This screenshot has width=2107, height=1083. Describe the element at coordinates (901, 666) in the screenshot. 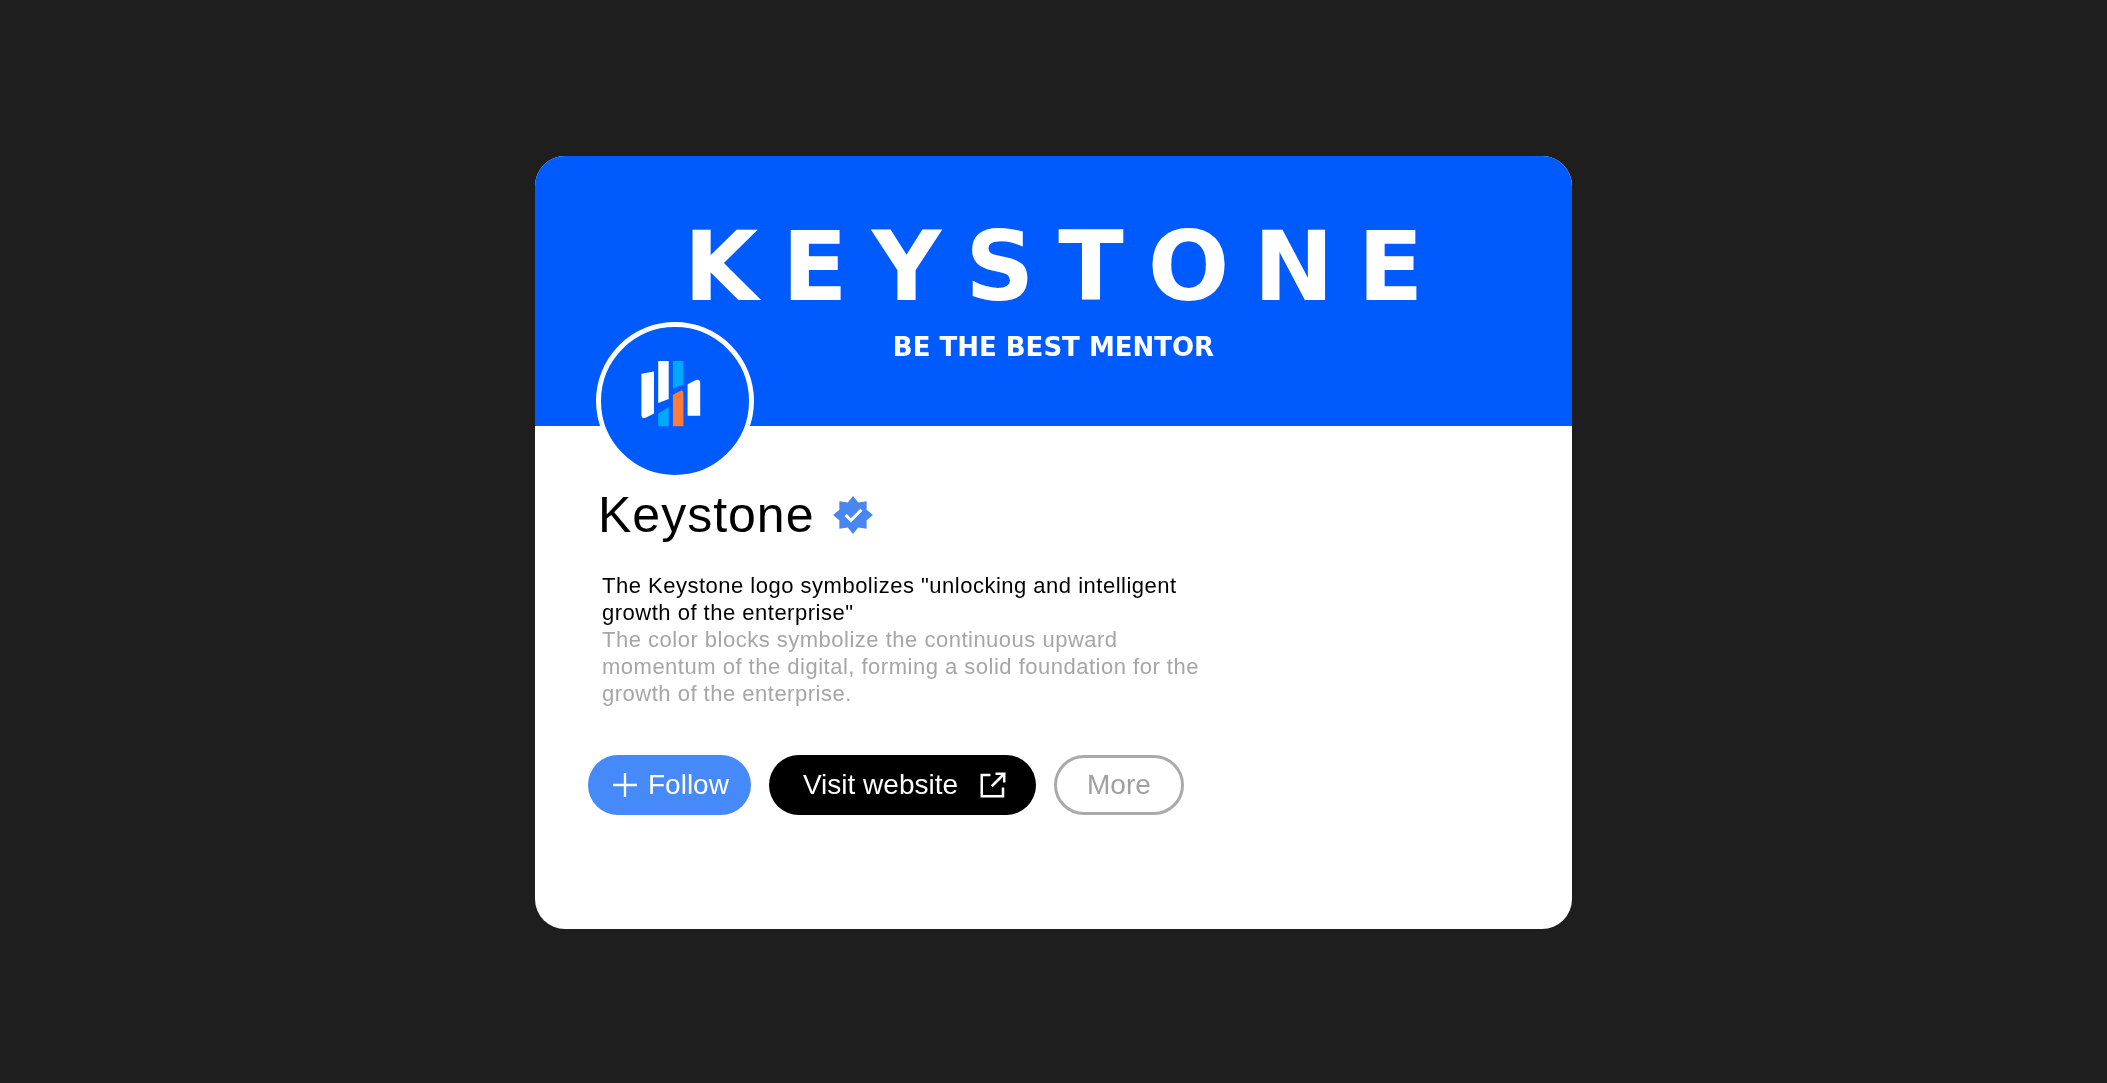

I see `description-details: The color blocks symbolize the continuous upward momentum of the digital, forming a solid foundation for the growth of the enterprise.` at that location.